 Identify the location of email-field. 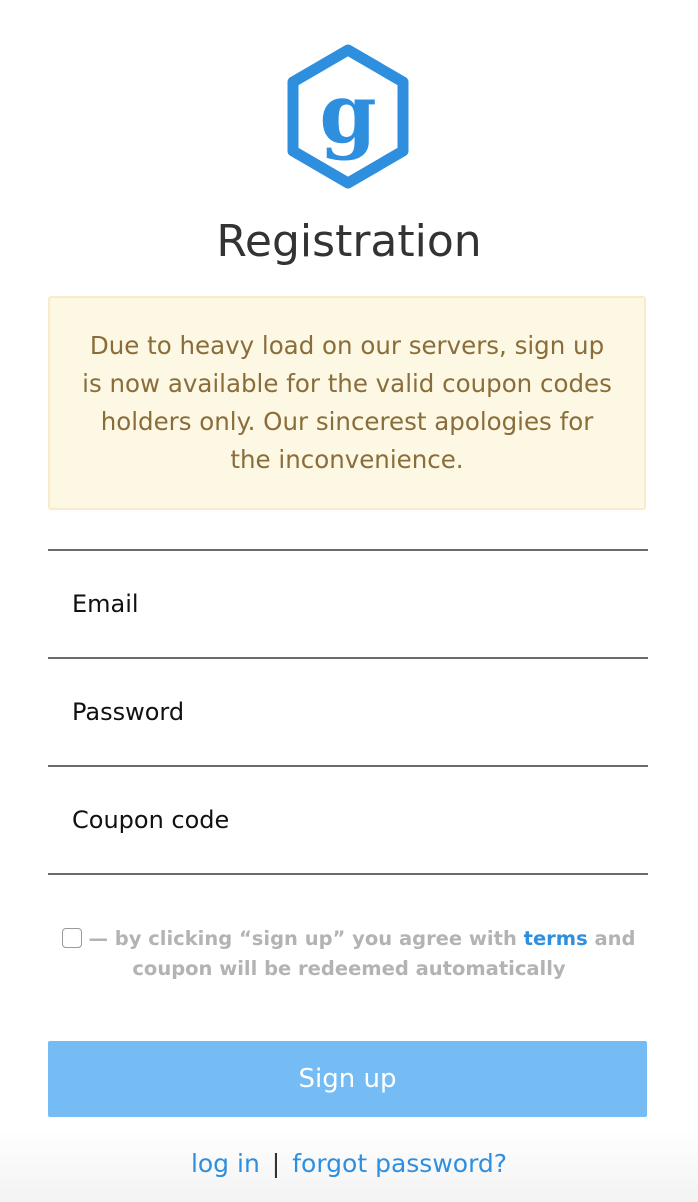
(348, 604).